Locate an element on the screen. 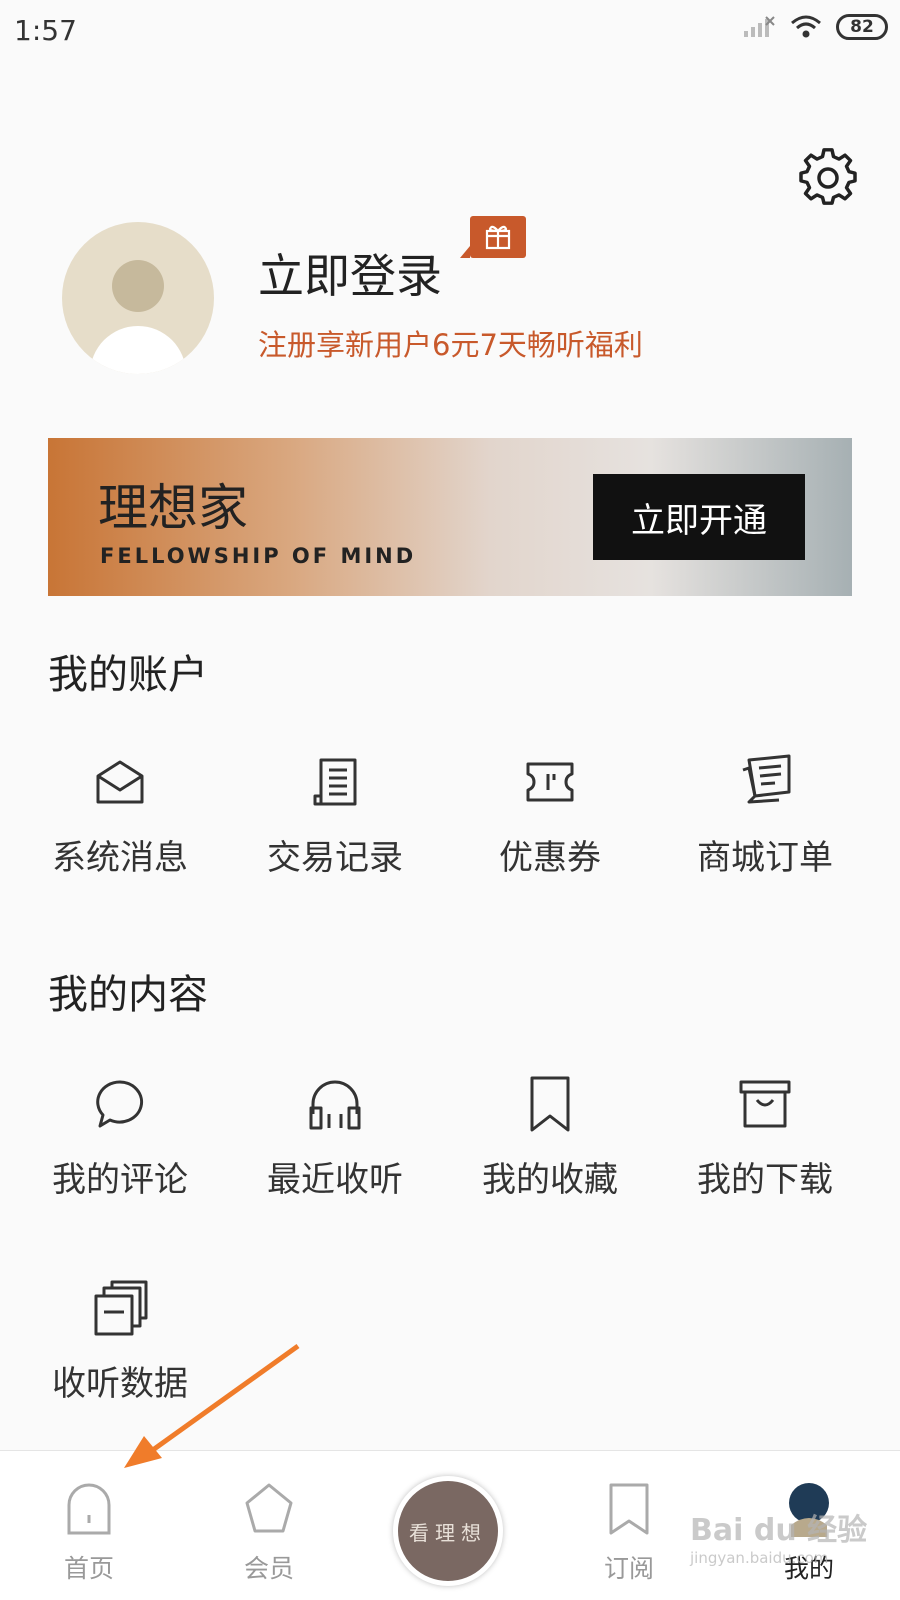 Image resolution: width=900 pixels, height=1600 pixels. wifi-icon is located at coordinates (806, 26).